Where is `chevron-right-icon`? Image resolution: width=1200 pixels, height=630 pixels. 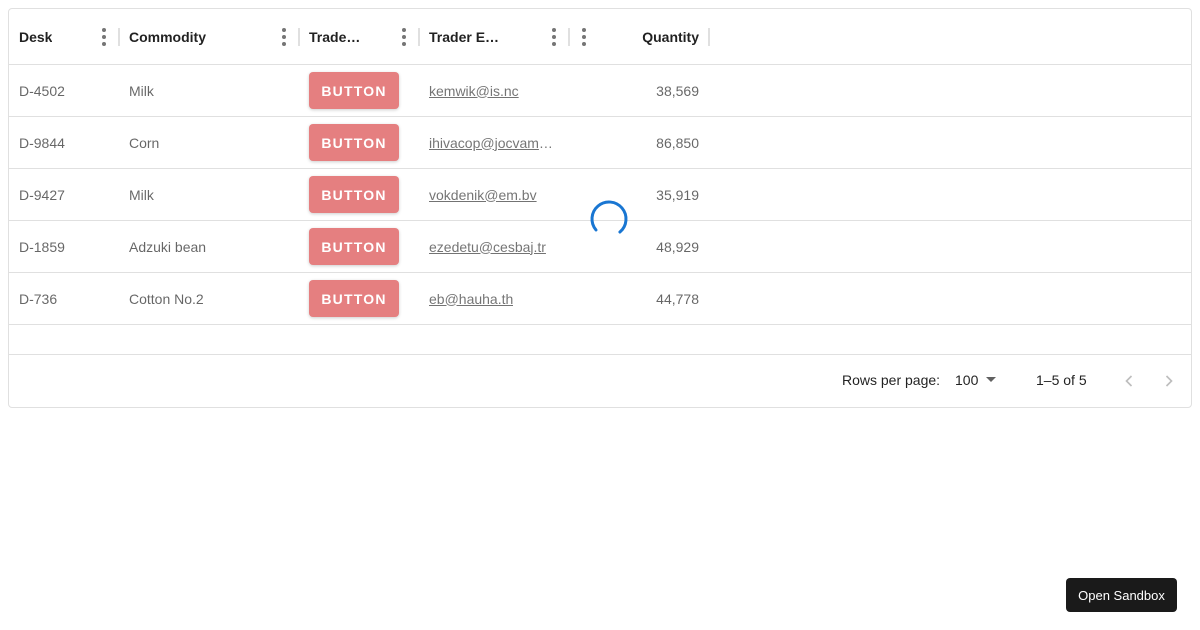
chevron-right-icon is located at coordinates (1169, 381).